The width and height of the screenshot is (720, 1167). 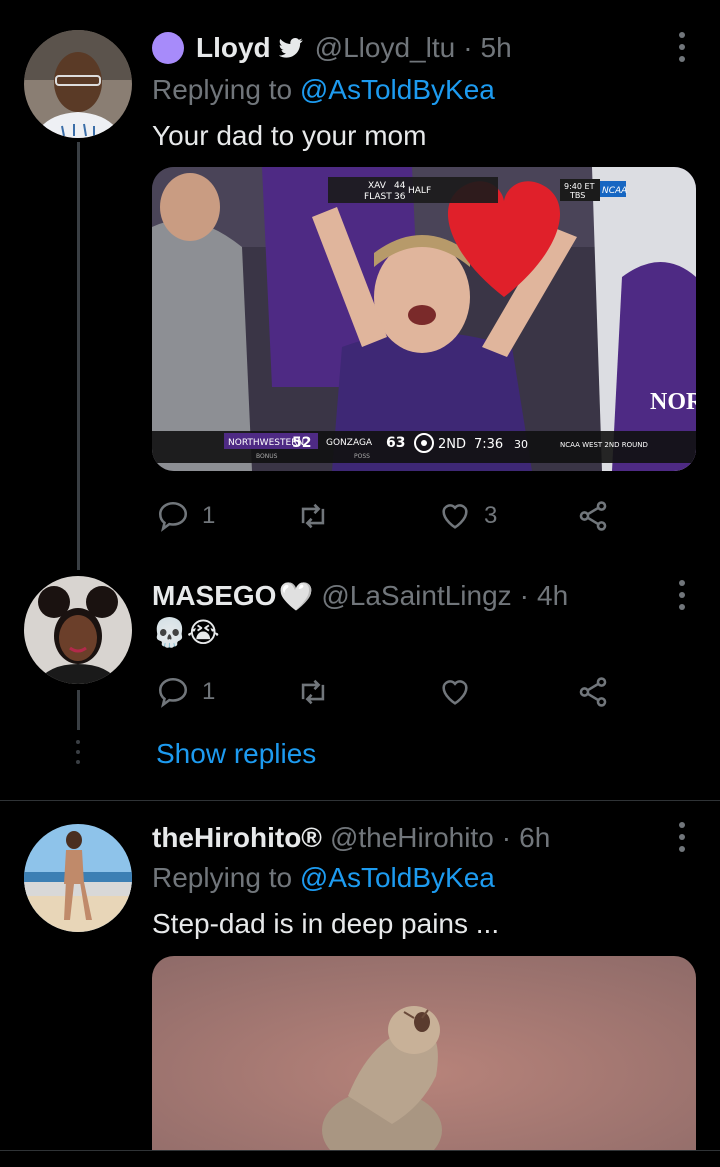 I want to click on timestamp: 5h, so click(x=496, y=48).